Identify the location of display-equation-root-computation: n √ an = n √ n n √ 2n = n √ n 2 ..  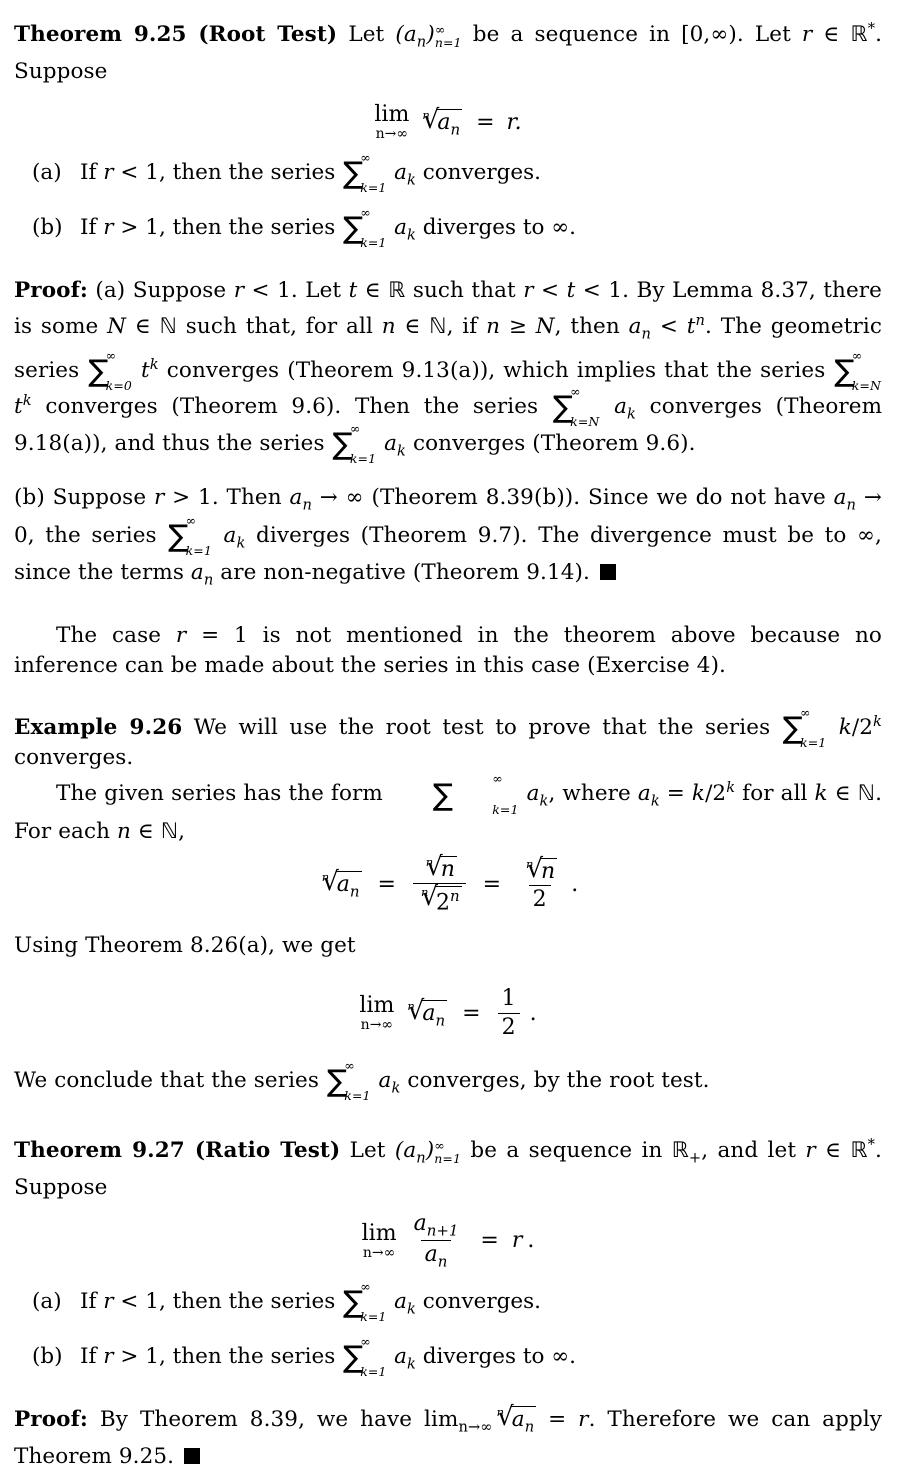
(448, 884).